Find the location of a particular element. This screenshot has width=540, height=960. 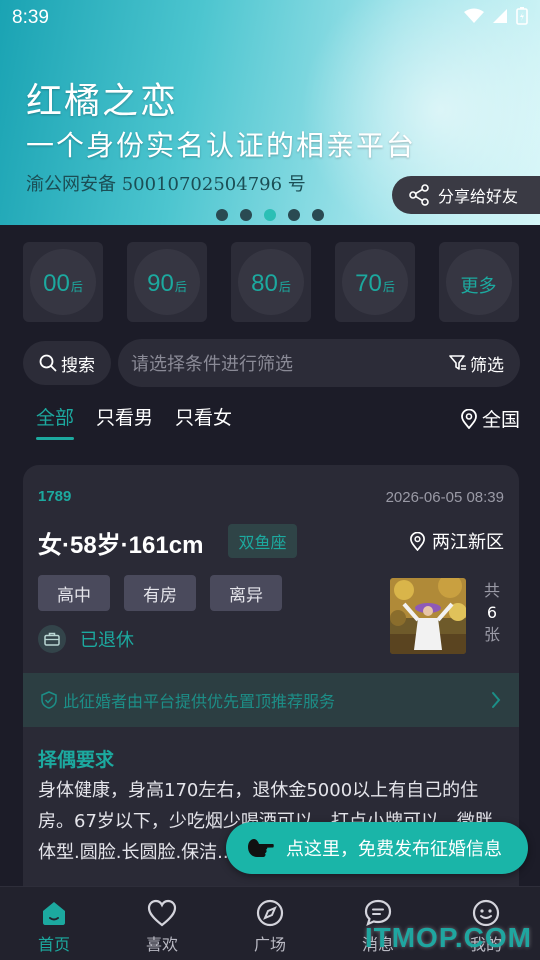

tab-all: 全部 is located at coordinates (55, 421).